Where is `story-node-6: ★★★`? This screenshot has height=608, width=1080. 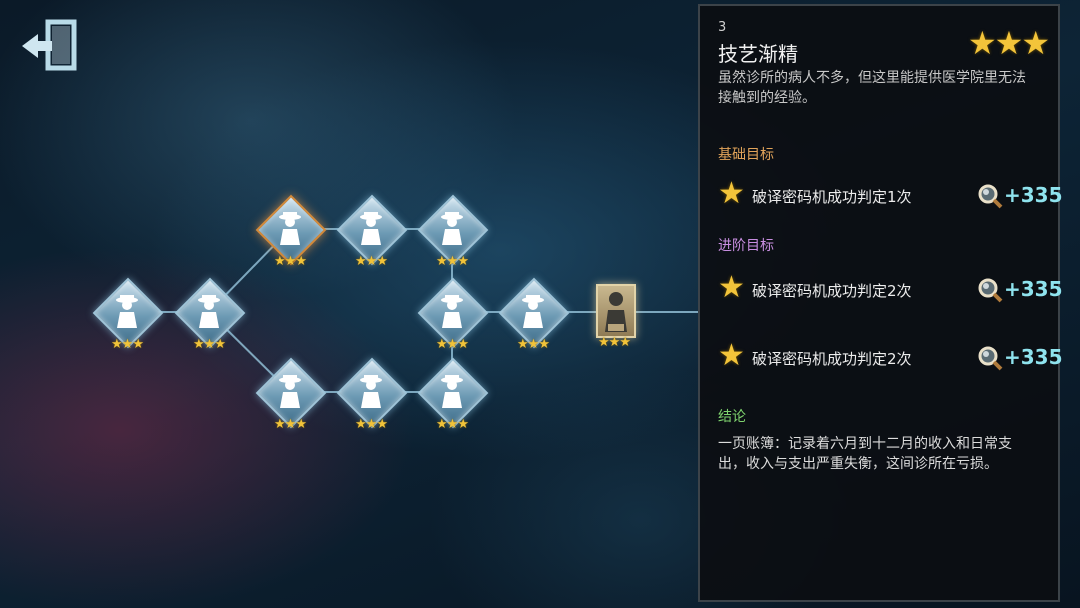
story-node-6: ★★★ is located at coordinates (453, 314).